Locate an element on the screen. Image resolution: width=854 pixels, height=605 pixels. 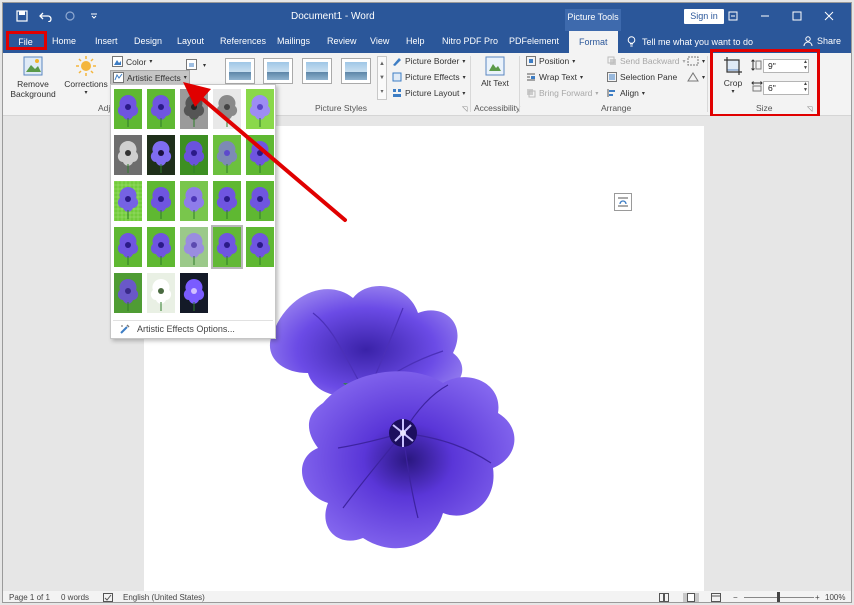
artistic-effect-grid is located at coordinates (128, 201).